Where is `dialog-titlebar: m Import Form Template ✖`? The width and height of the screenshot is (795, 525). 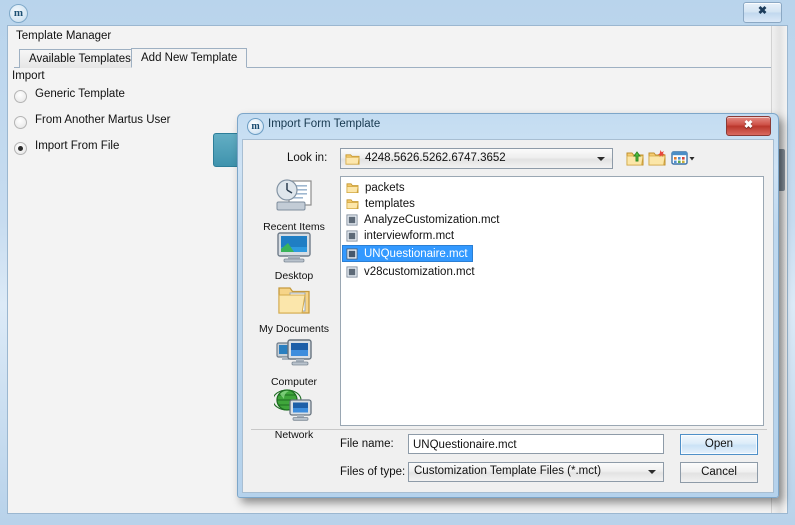 dialog-titlebar: m Import Form Template ✖ is located at coordinates (508, 126).